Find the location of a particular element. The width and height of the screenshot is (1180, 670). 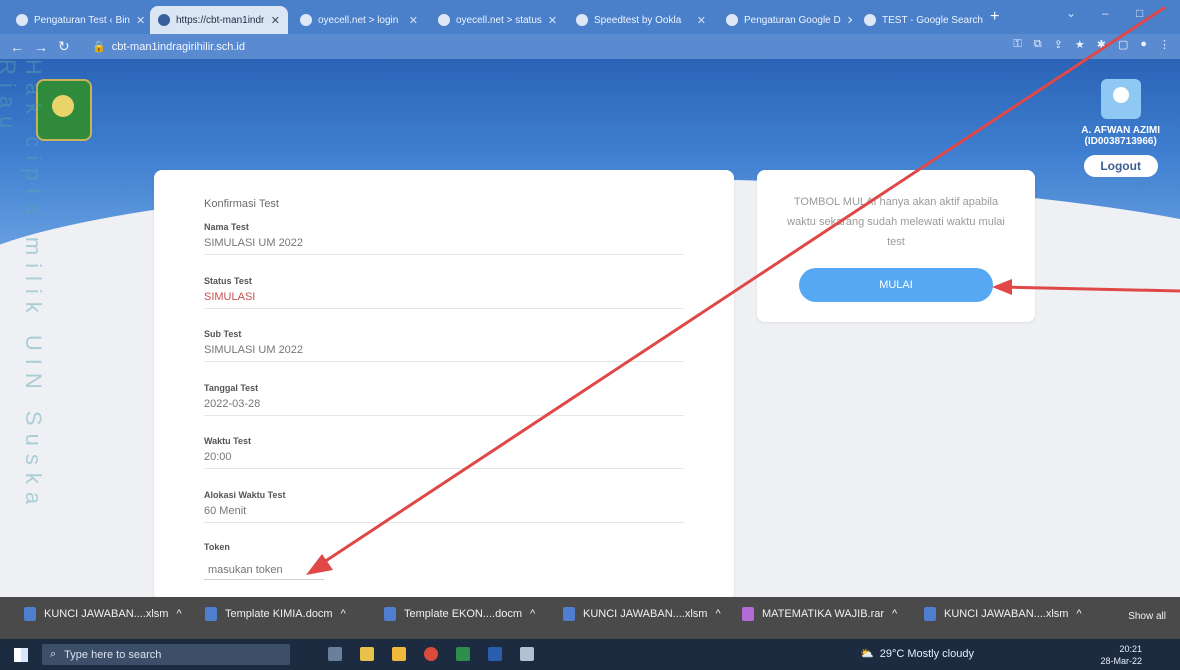

url-field: 🔒 cbt-man1indragirihilir.sch.id is located at coordinates (592, 46).